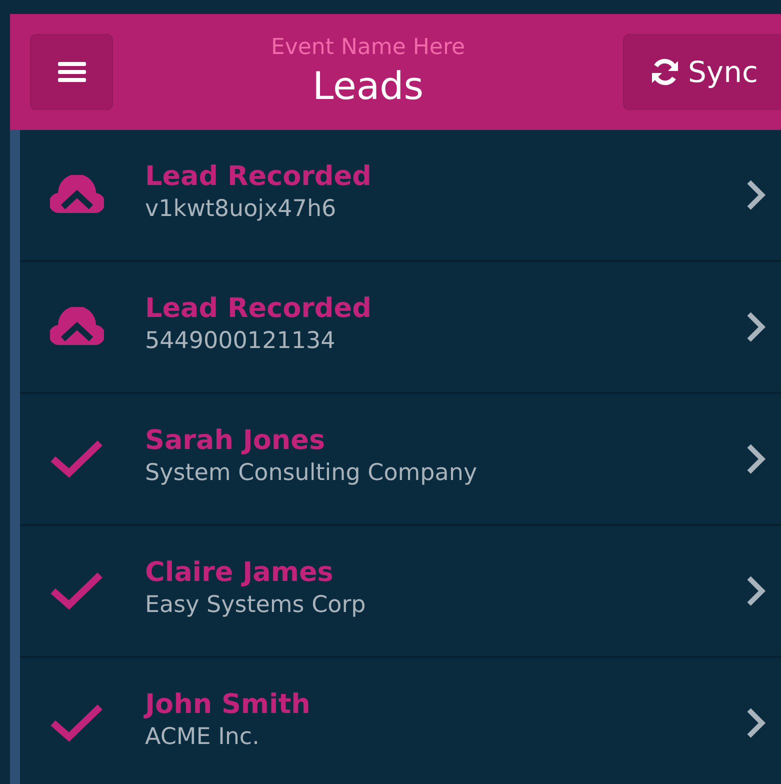  Describe the element at coordinates (235, 440) in the screenshot. I see `lead-title: Sarah Jones` at that location.